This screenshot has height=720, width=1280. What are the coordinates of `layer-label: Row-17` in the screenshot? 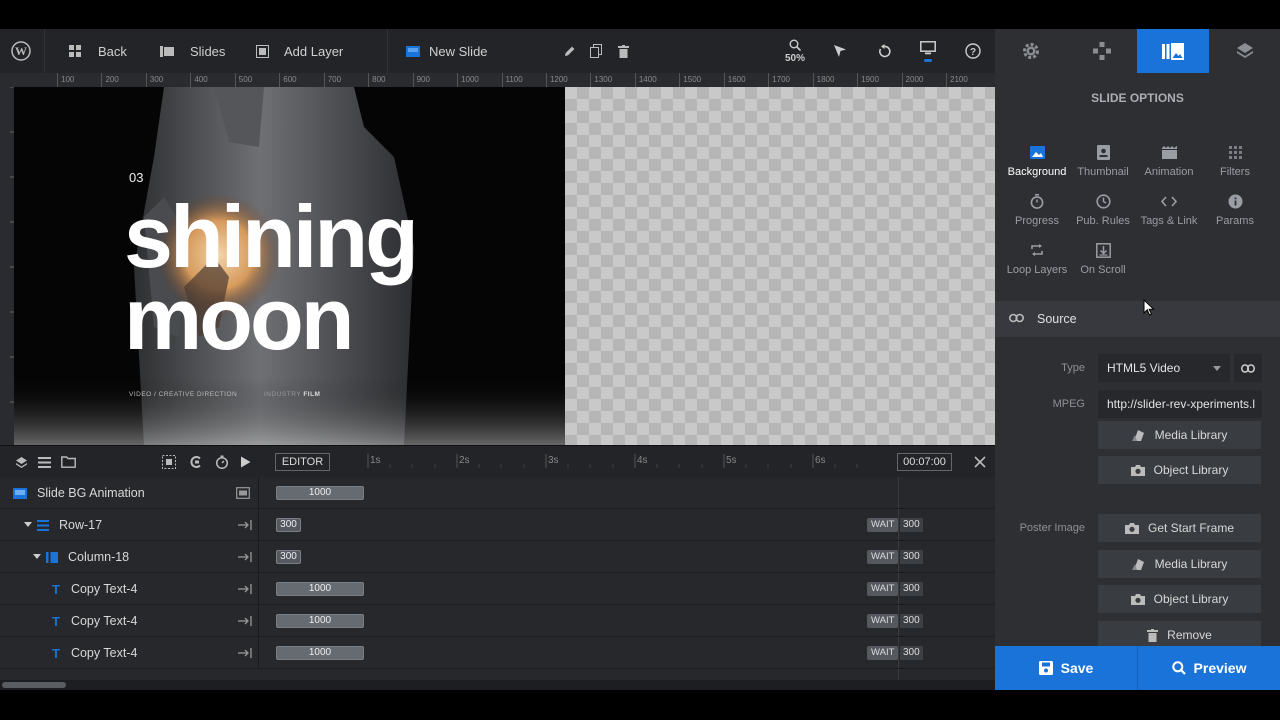 It's located at (63, 525).